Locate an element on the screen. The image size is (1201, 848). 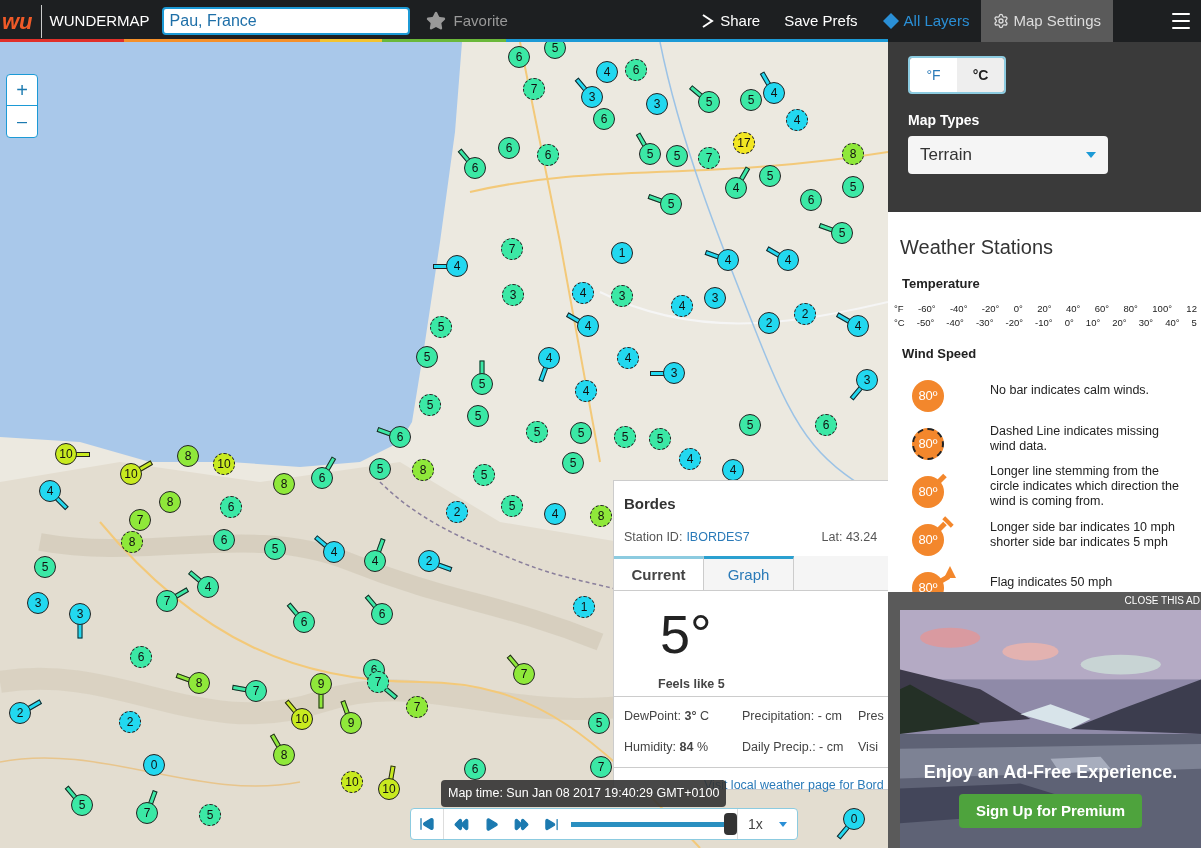
celsius-tick: -10° is located at coordinates (1044, 322).